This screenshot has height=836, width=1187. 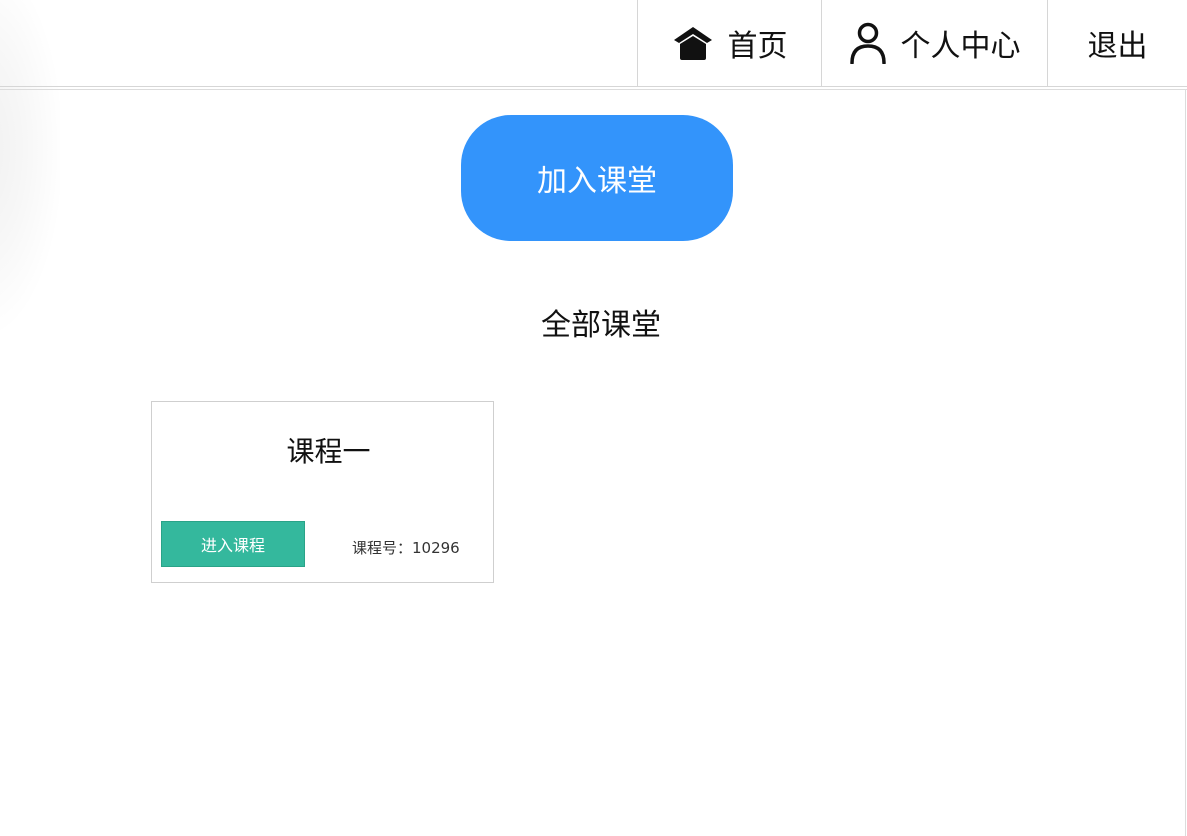 What do you see at coordinates (233, 544) in the screenshot?
I see `enter-course-button: 进入课程` at bounding box center [233, 544].